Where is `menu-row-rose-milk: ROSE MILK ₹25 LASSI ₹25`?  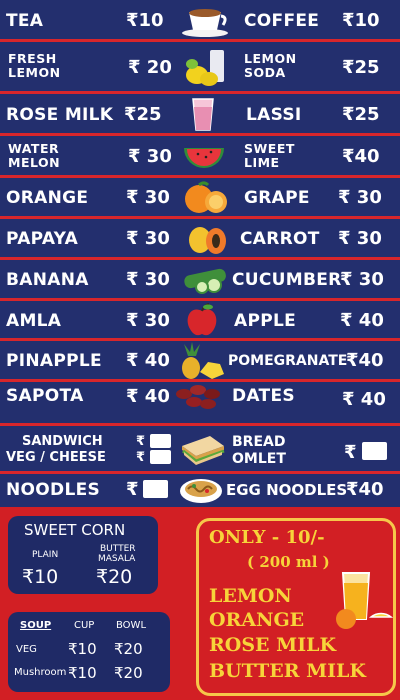 menu-row-rose-milk: ROSE MILK ₹25 LASSI ₹25 is located at coordinates (200, 115).